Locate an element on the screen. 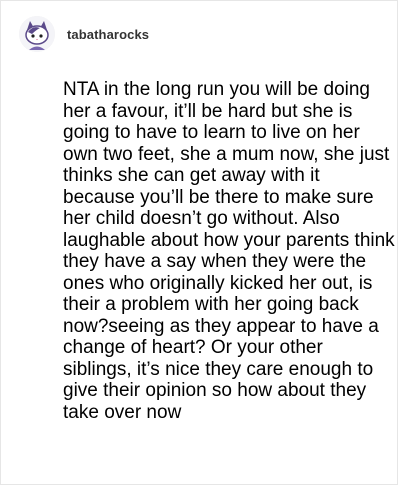 The height and width of the screenshot is (487, 400). cat-avatar-icon is located at coordinates (37, 34).